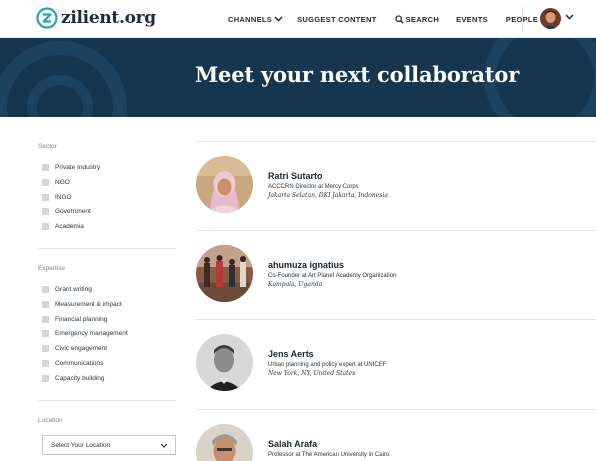  What do you see at coordinates (47, 18) in the screenshot?
I see `zilient-logo-icon` at bounding box center [47, 18].